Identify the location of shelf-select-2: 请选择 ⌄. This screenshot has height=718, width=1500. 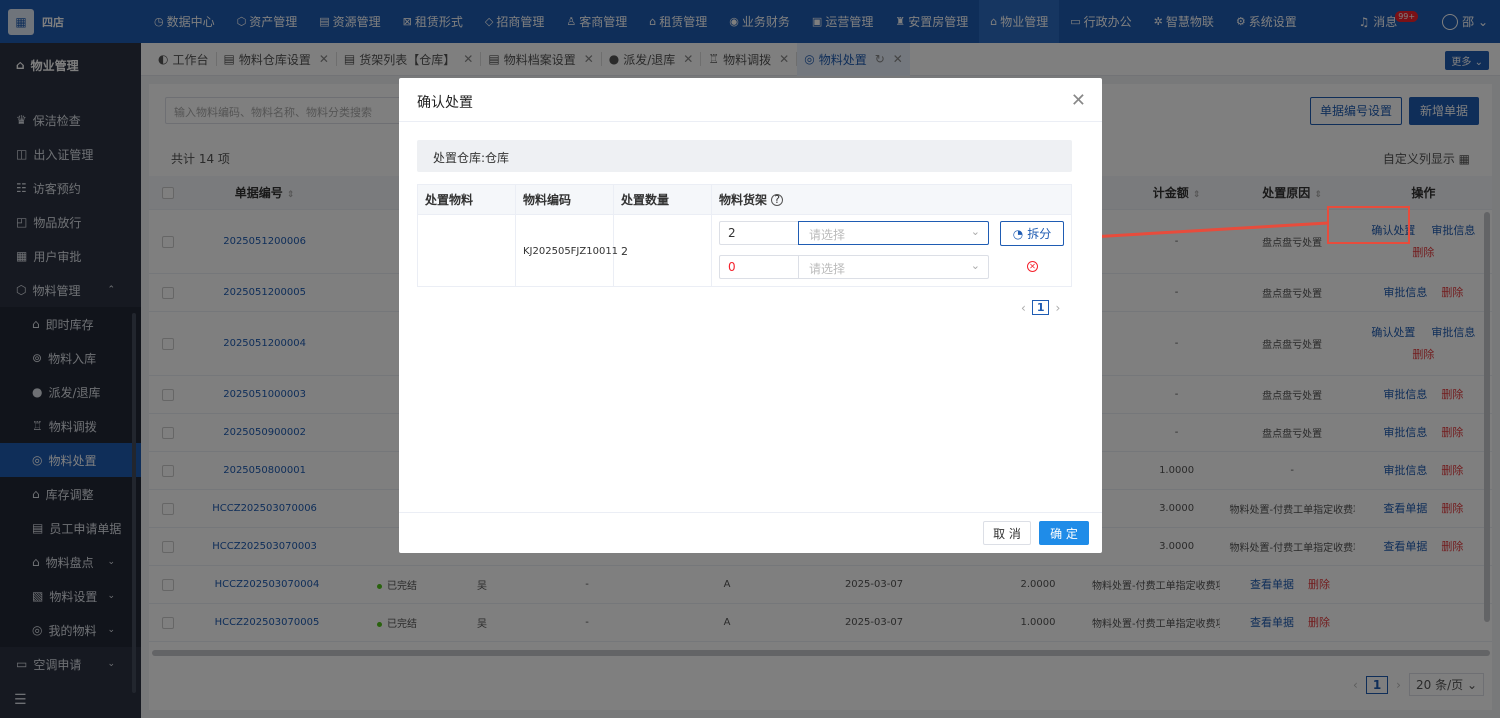
(893, 267).